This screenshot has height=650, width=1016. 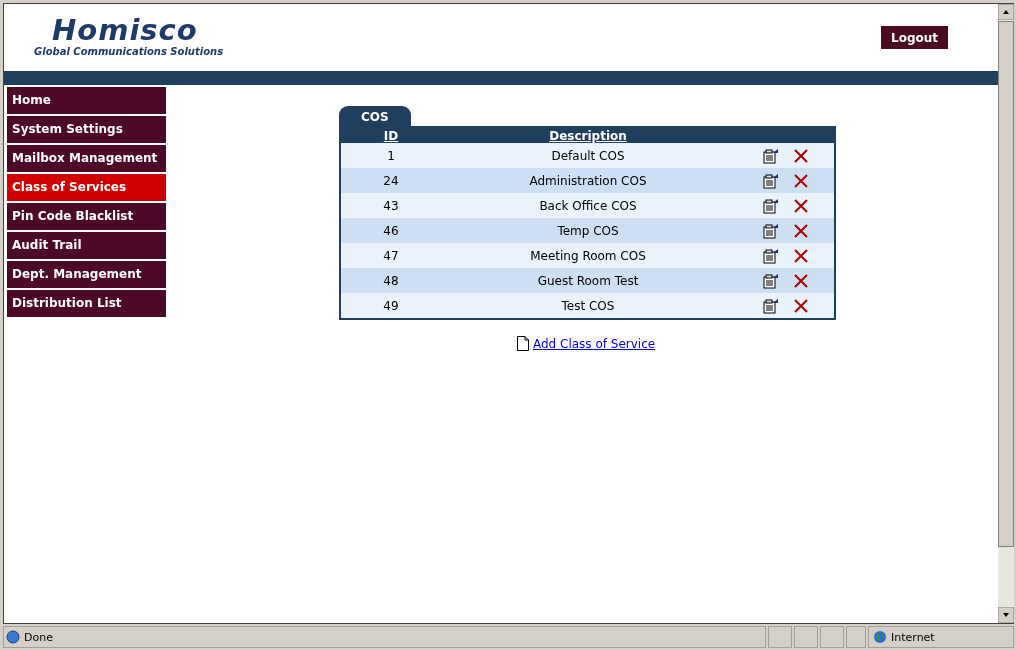 I want to click on nav-item: Class of Services, so click(x=86, y=187).